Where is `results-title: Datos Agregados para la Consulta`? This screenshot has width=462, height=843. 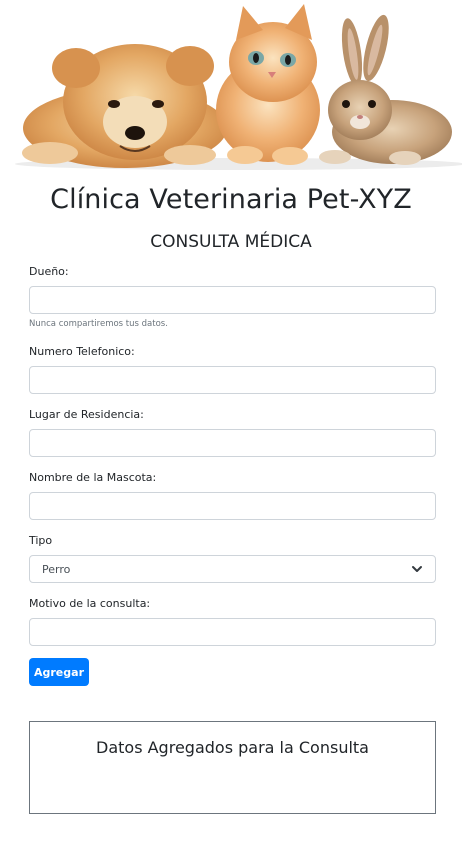 results-title: Datos Agregados para la Consulta is located at coordinates (232, 747).